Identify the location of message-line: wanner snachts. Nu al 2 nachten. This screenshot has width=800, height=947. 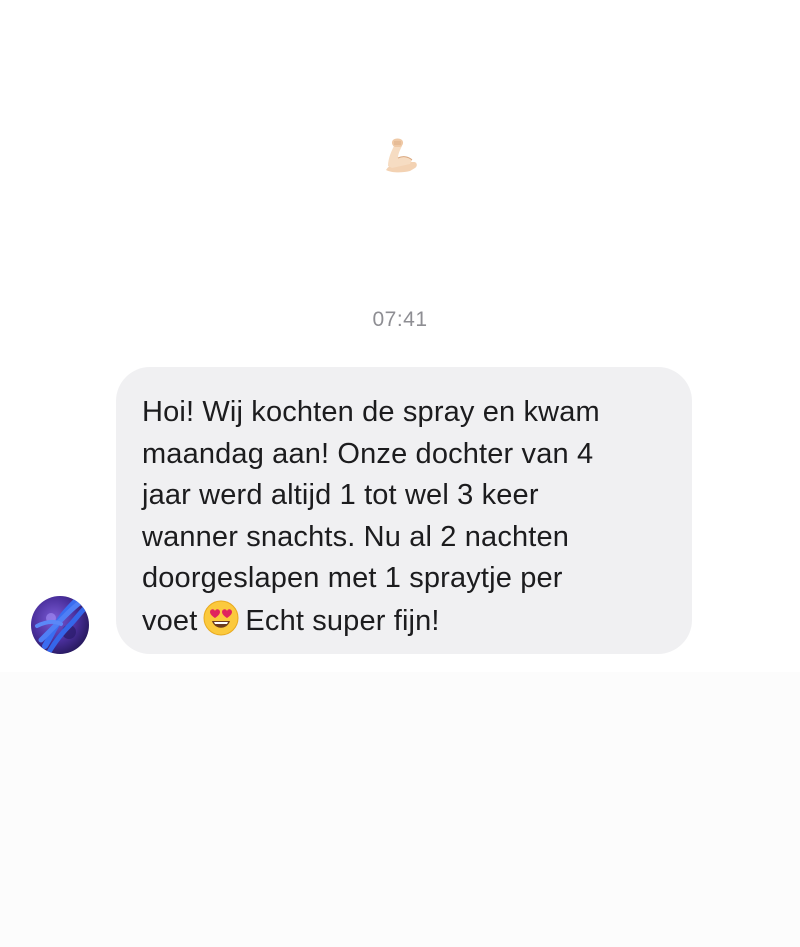
(356, 536).